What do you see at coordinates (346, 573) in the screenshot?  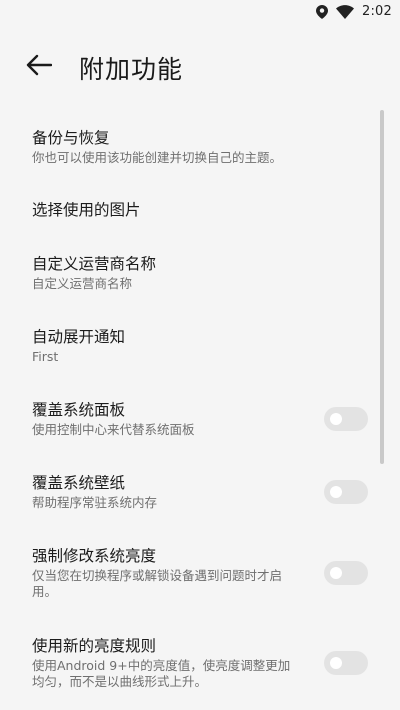 I see `toggle-force-brightness` at bounding box center [346, 573].